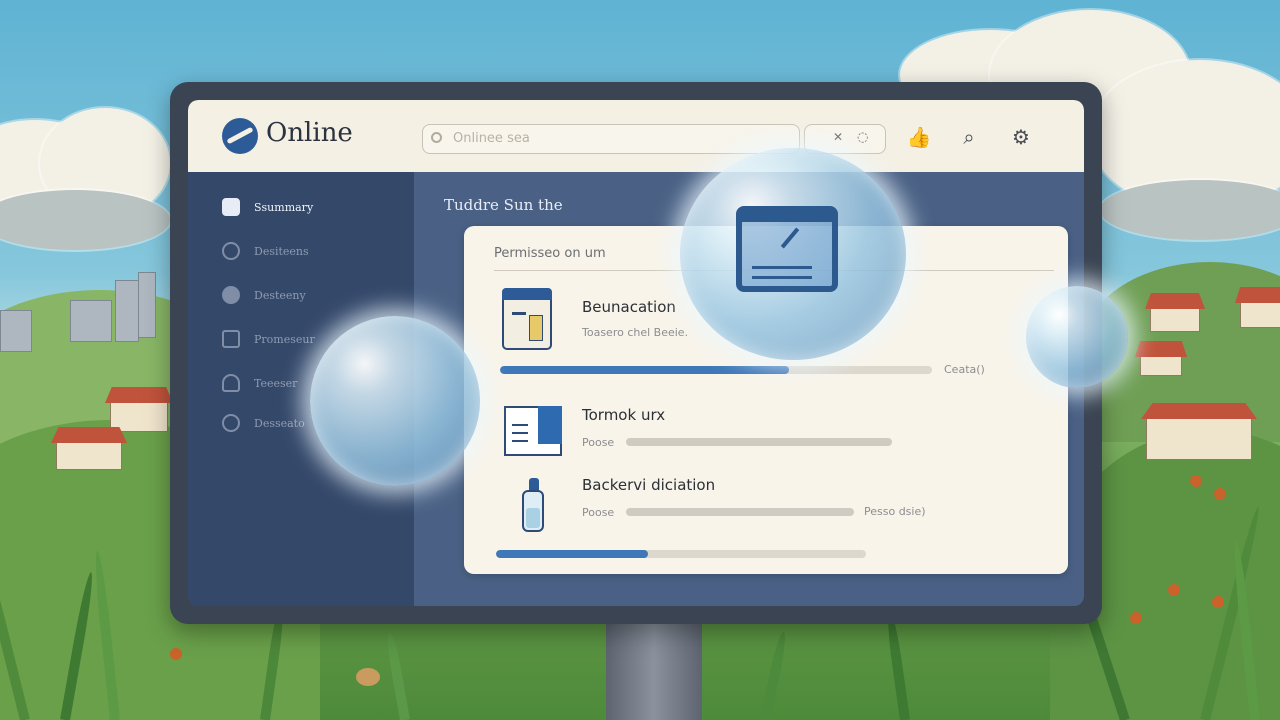 This screenshot has height=720, width=1280. What do you see at coordinates (231, 207) in the screenshot?
I see `cube-icon` at bounding box center [231, 207].